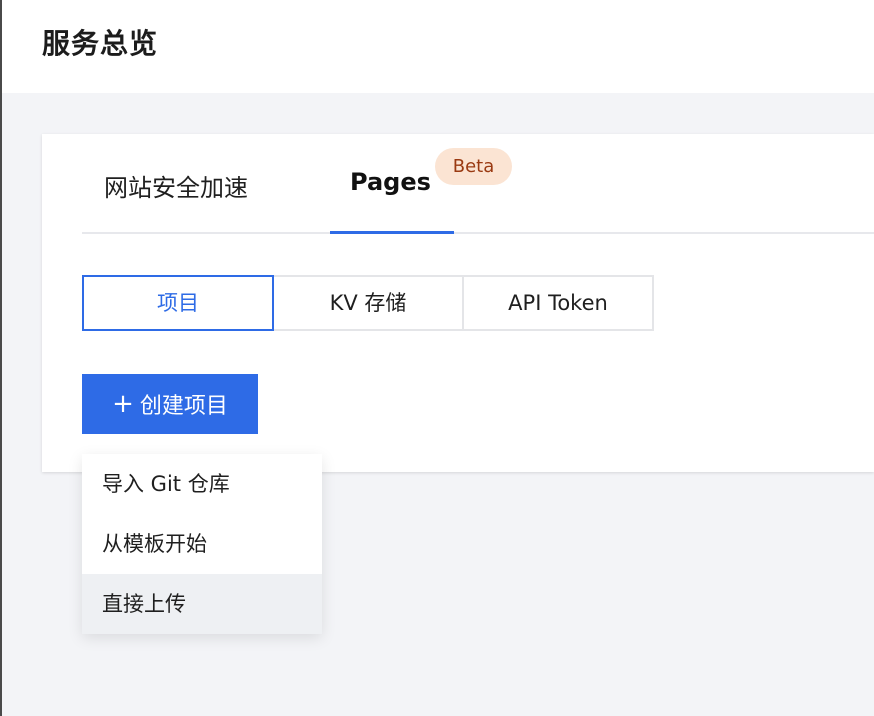 The image size is (874, 716). Describe the element at coordinates (178, 303) in the screenshot. I see `segment-projects: 项目` at that location.